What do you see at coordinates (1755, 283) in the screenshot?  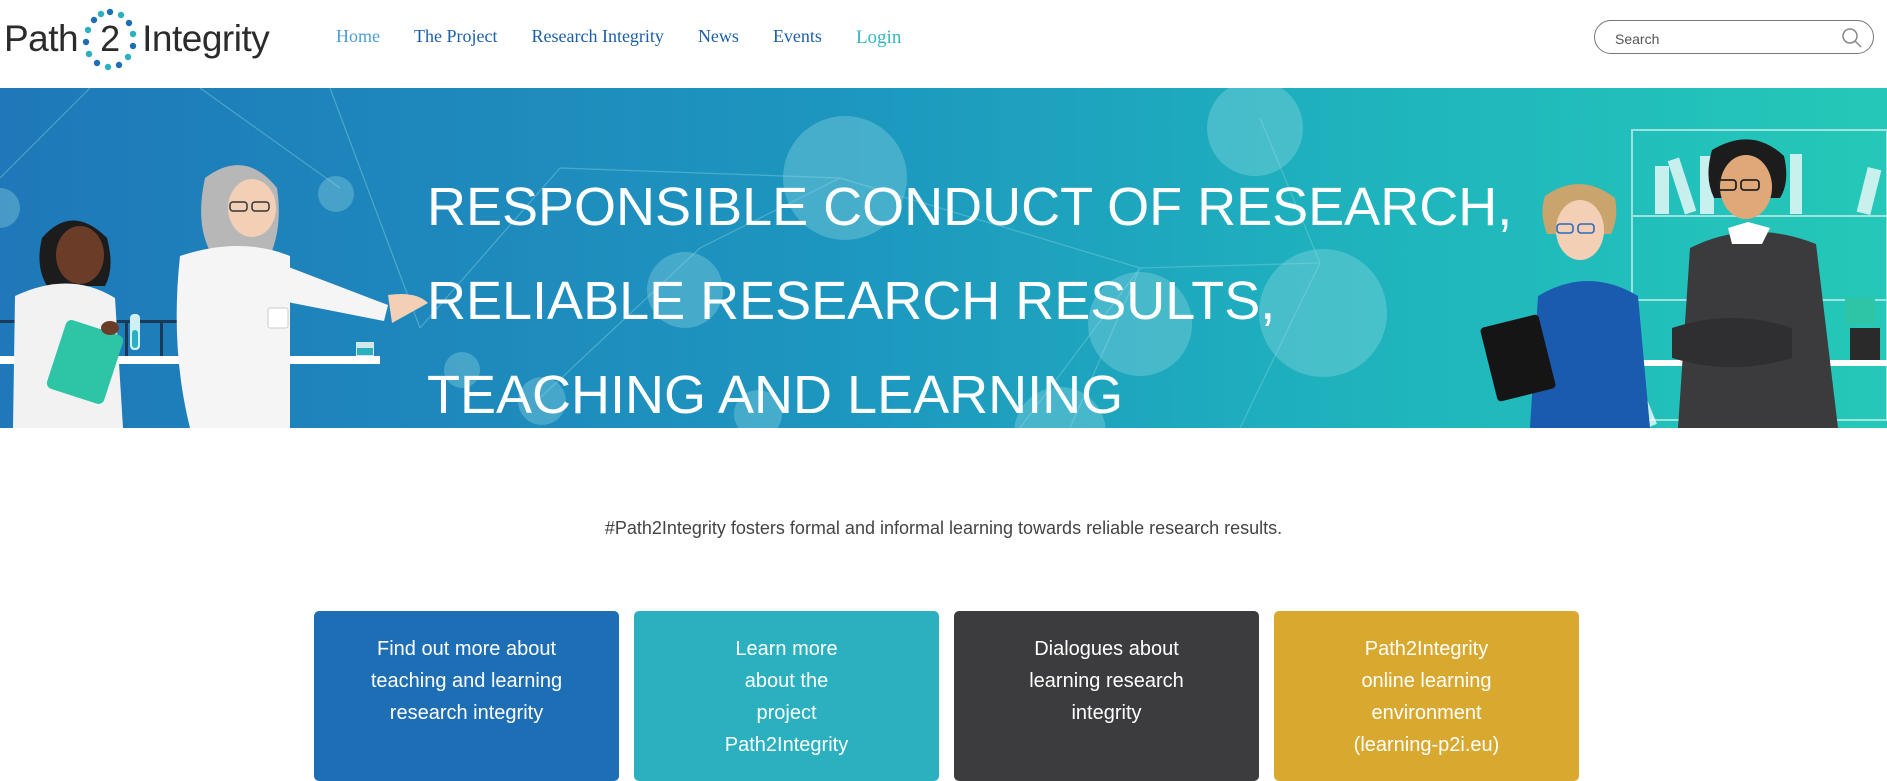 I see `person-arms-crossed-illustration` at bounding box center [1755, 283].